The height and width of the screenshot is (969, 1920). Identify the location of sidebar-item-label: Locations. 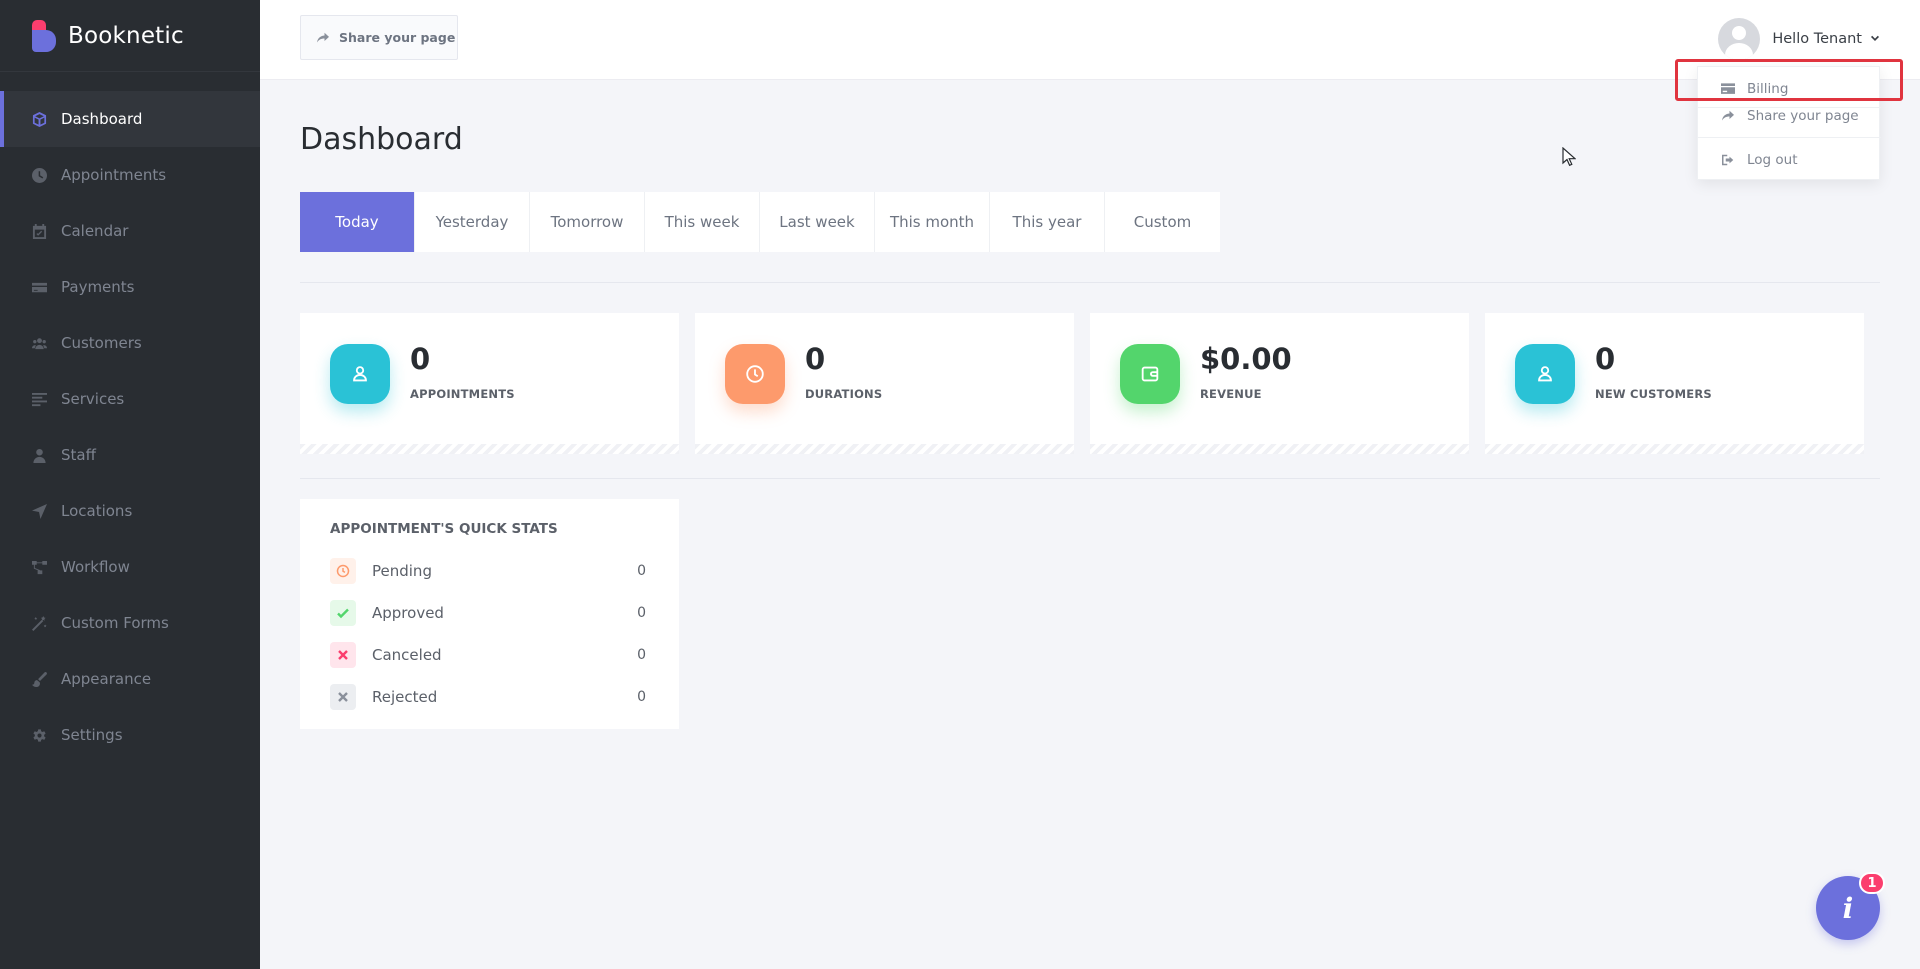
(97, 511).